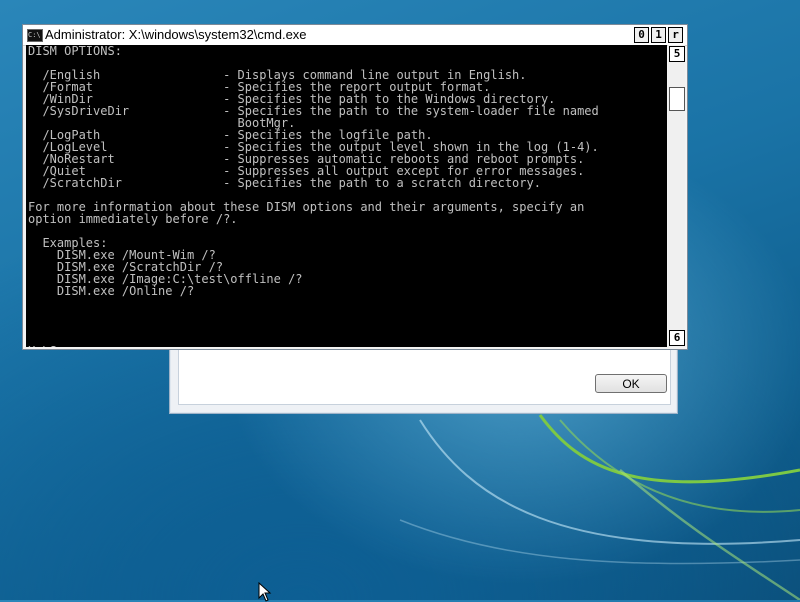 The width and height of the screenshot is (800, 602). I want to click on scroll-thumb, so click(677, 99).